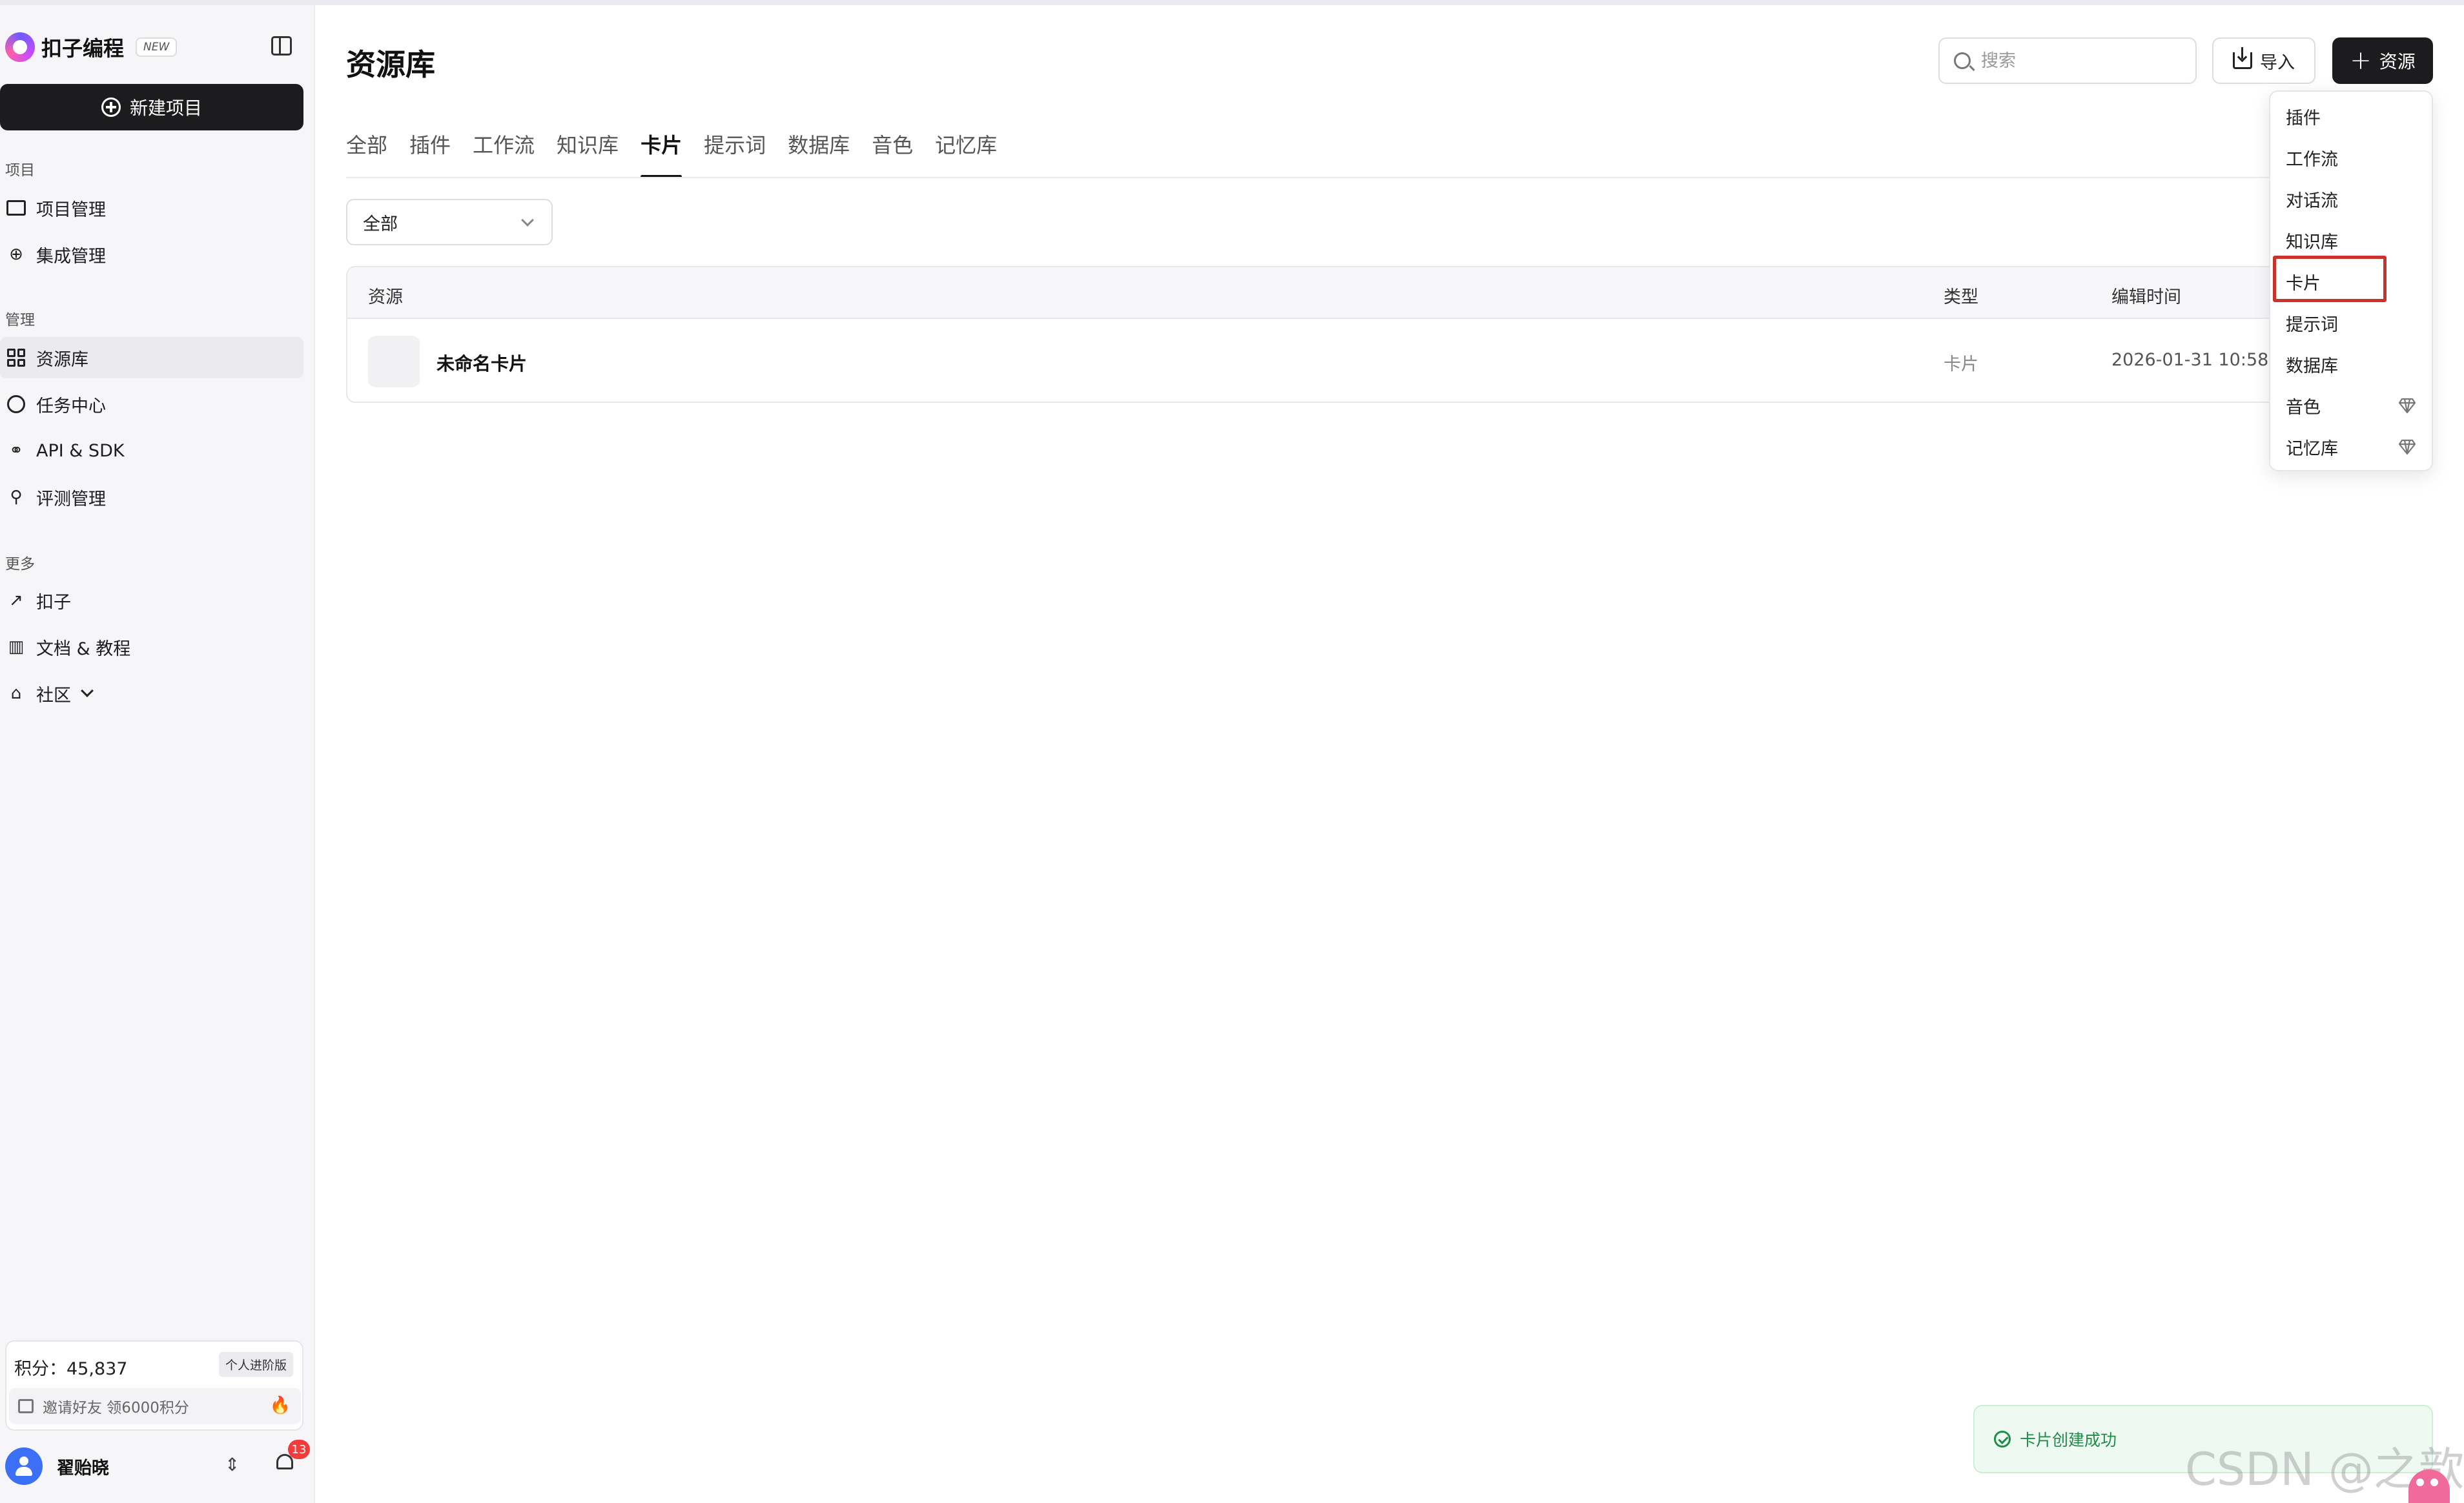 This screenshot has width=2464, height=1503. What do you see at coordinates (2351, 322) in the screenshot?
I see `menu-item-prompt: 提示词` at bounding box center [2351, 322].